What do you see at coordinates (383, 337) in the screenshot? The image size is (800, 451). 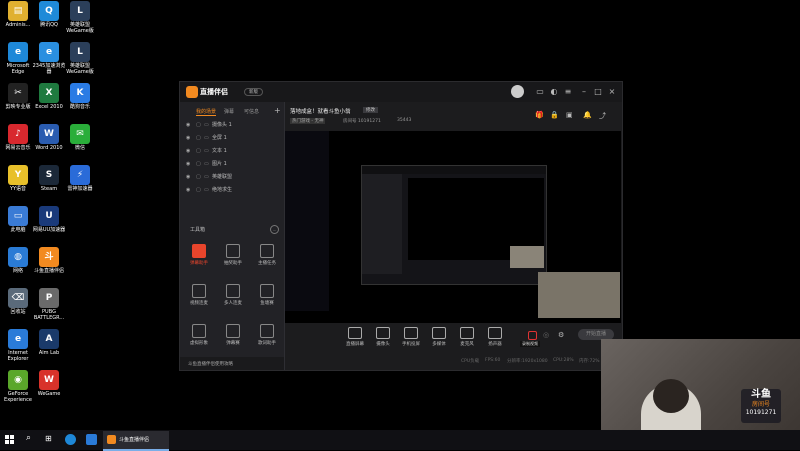 I see `camera-control: 摄像头` at bounding box center [383, 337].